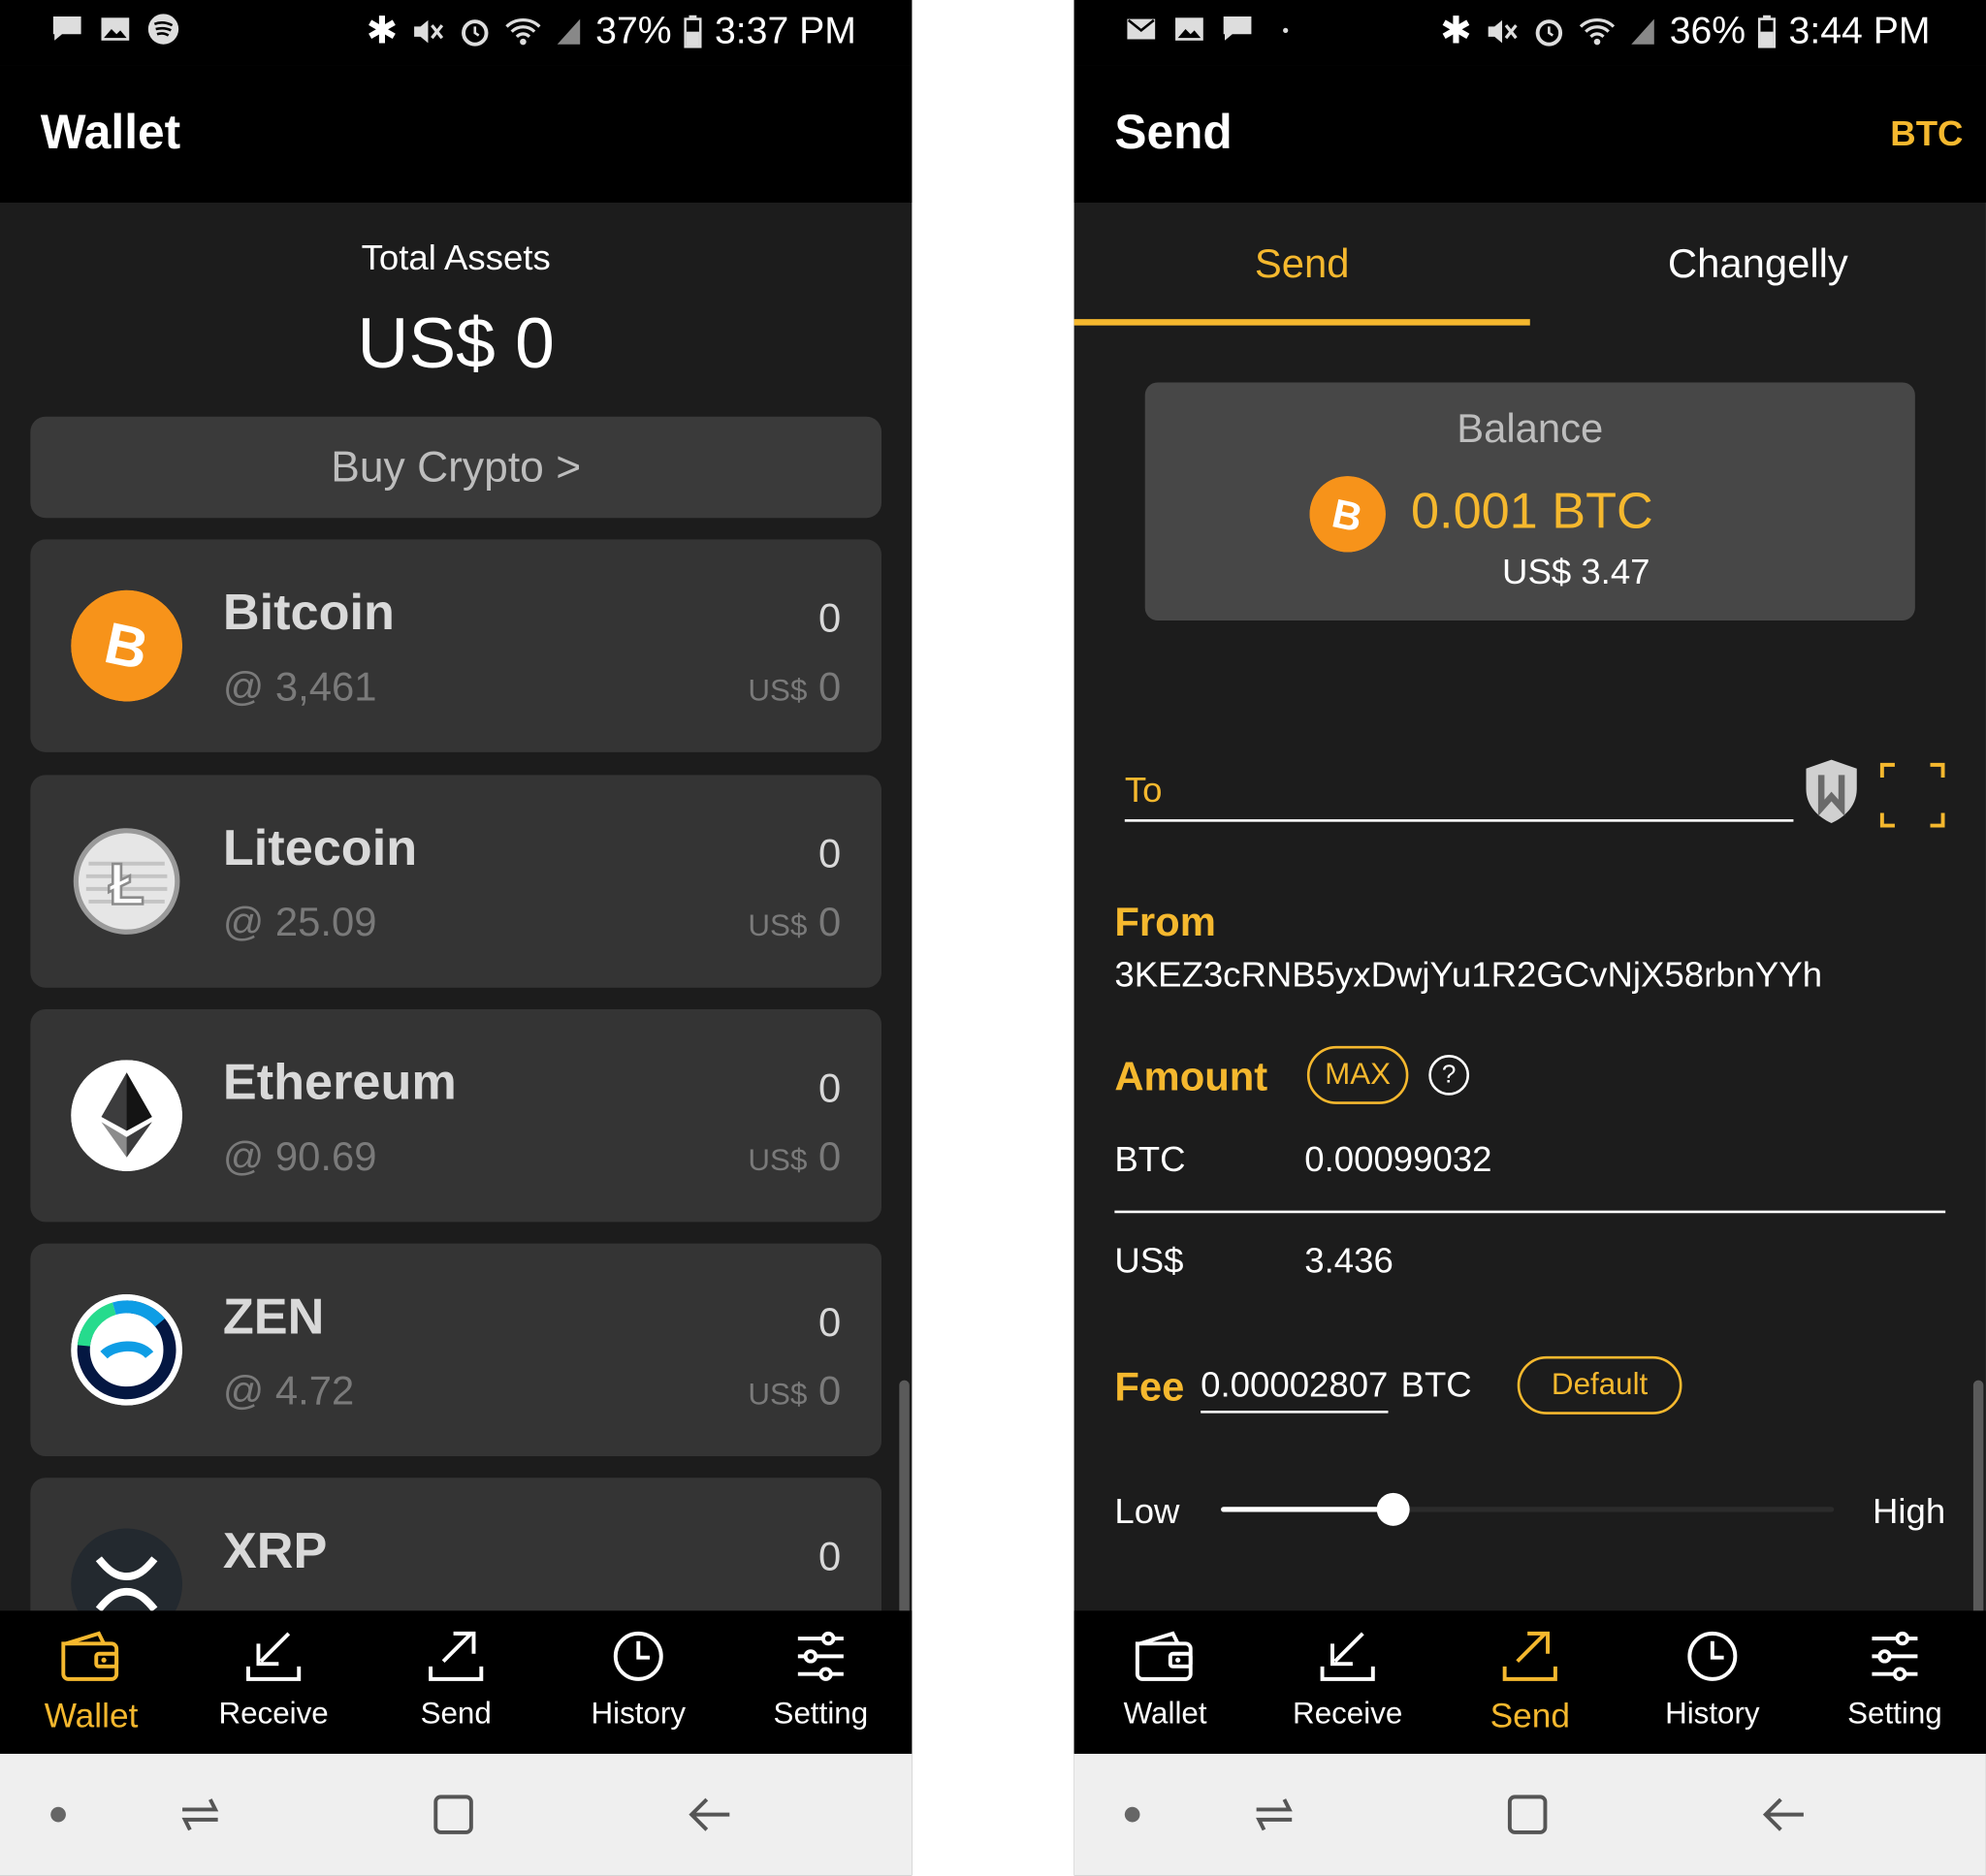  I want to click on coin-rate: @ 90.69, so click(299, 1155).